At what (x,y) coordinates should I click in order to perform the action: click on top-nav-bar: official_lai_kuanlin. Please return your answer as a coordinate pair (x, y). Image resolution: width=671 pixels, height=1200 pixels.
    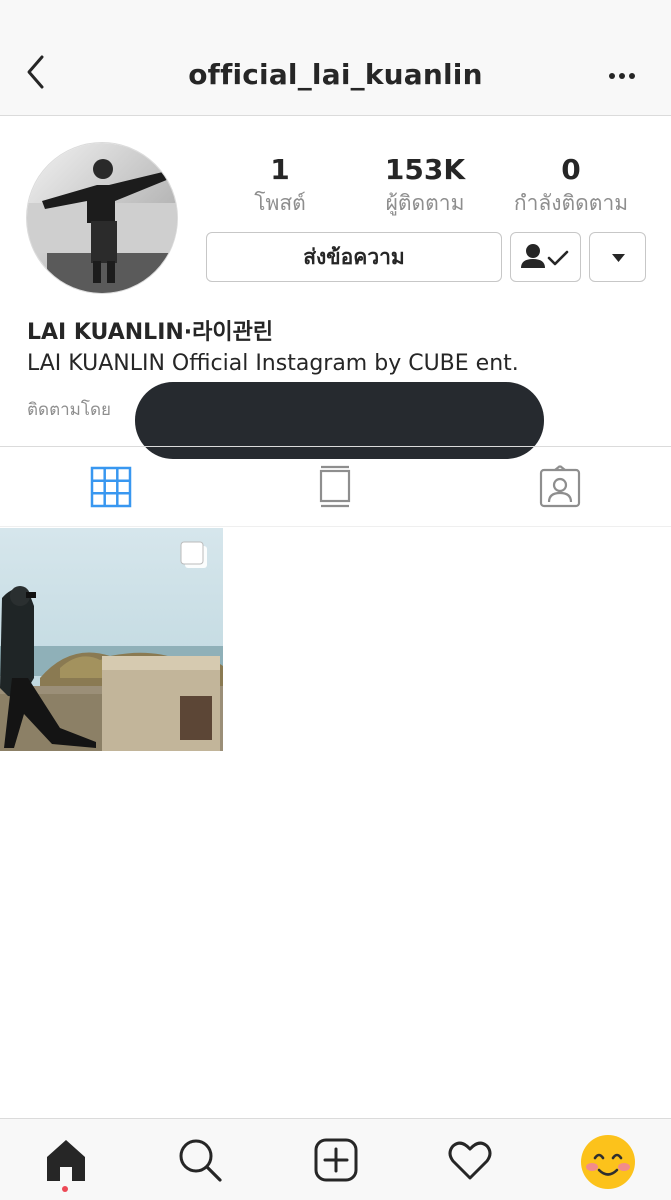
    Looking at the image, I should click on (335, 58).